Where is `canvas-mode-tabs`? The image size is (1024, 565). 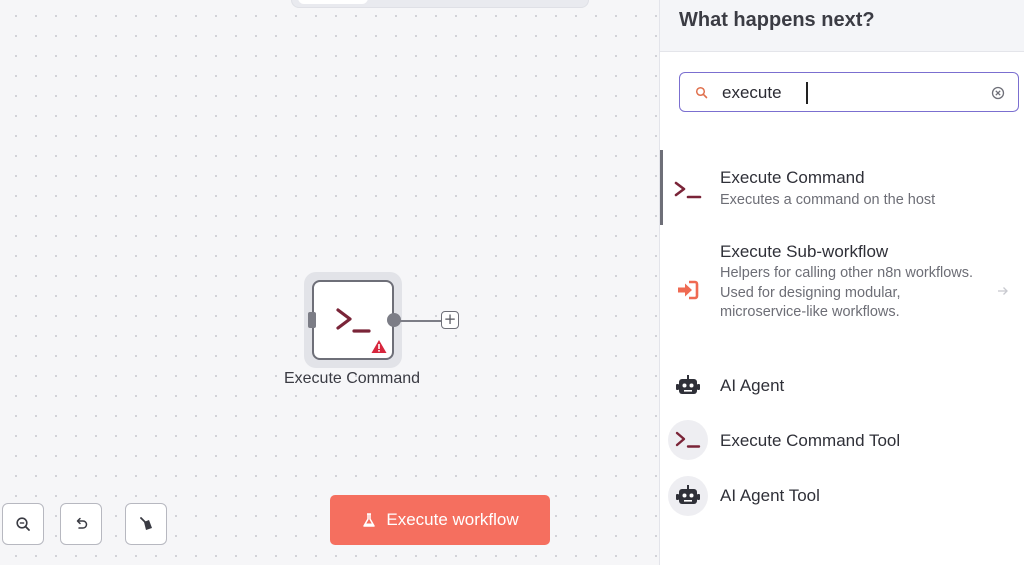 canvas-mode-tabs is located at coordinates (440, 4).